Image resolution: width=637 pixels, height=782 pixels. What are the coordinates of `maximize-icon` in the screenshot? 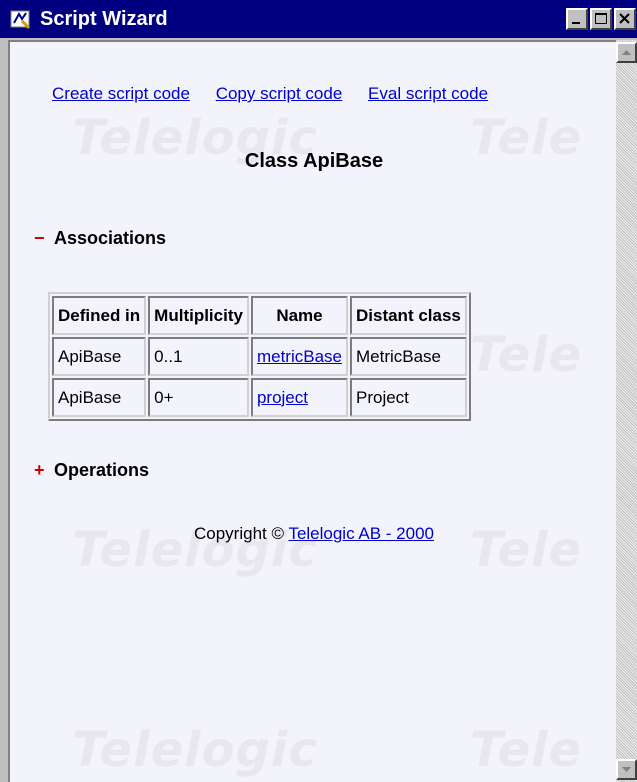 It's located at (601, 18).